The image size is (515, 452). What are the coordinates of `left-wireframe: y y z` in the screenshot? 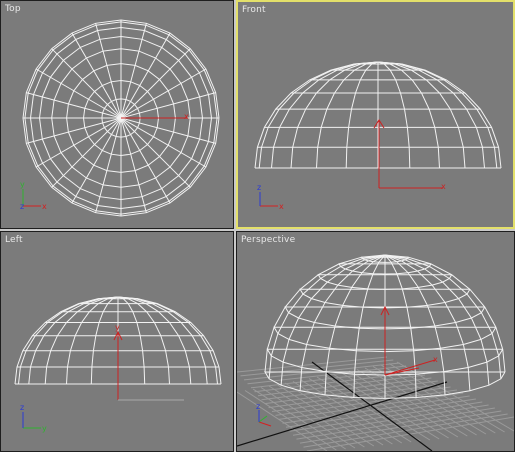 It's located at (118, 364).